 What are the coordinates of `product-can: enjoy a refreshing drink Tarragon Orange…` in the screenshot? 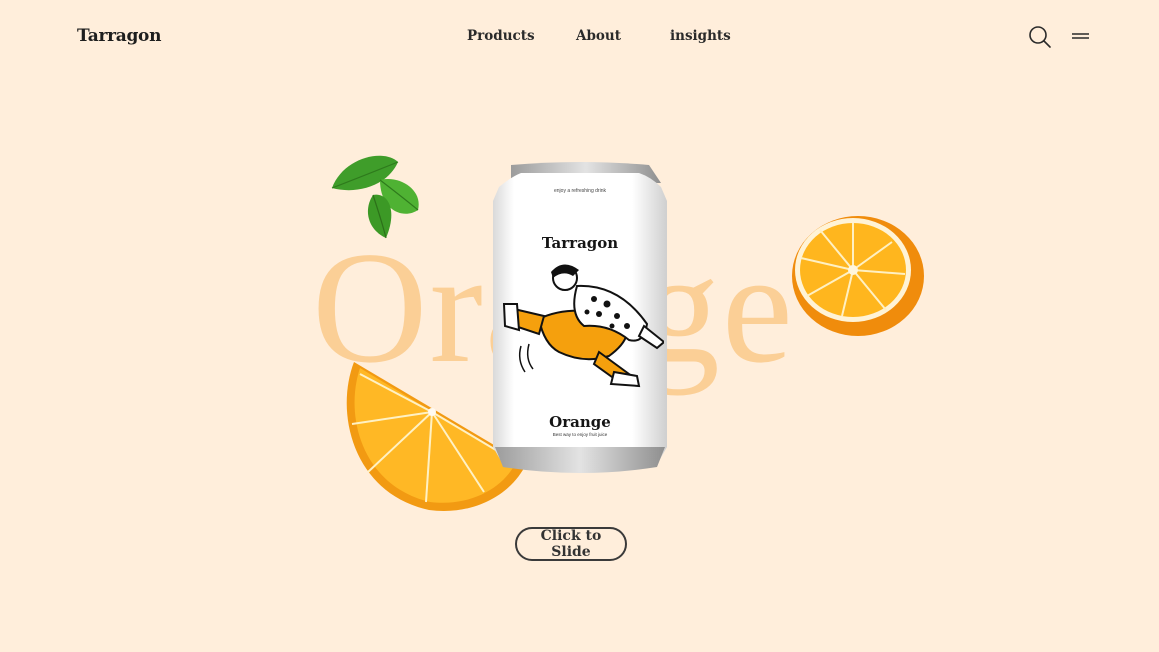 It's located at (580, 320).